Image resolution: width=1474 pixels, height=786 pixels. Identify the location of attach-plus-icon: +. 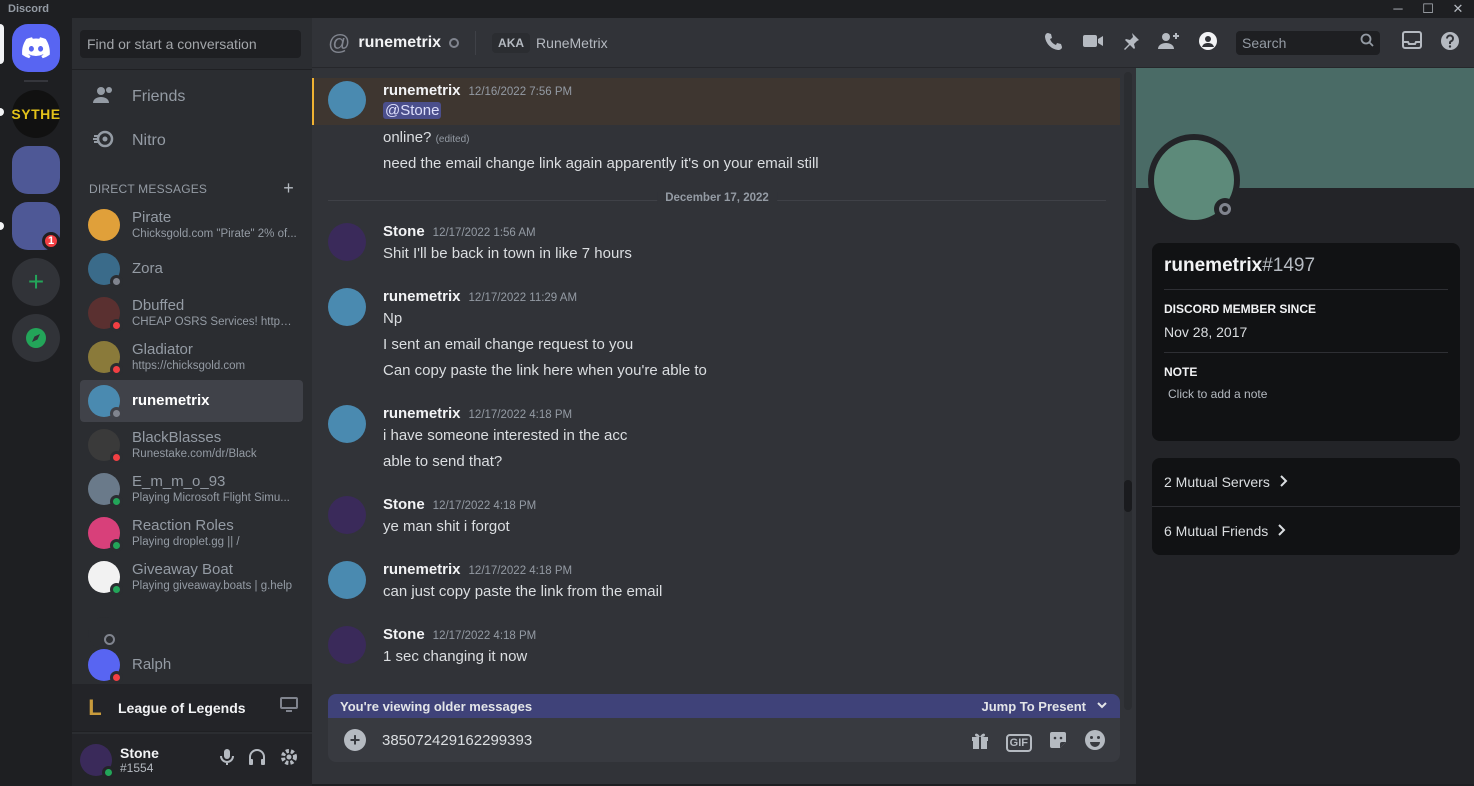
(355, 740).